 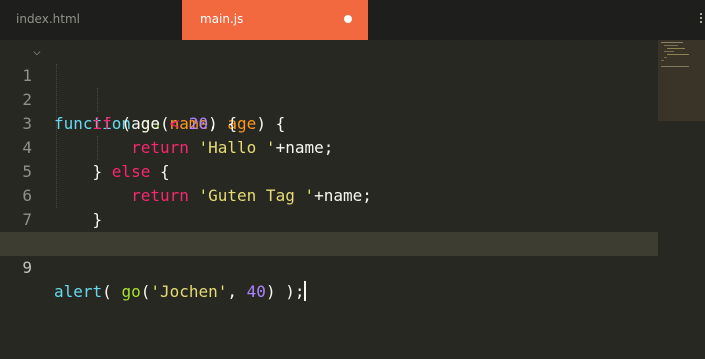 I want to click on tab-main-js: main.js, so click(x=275, y=20).